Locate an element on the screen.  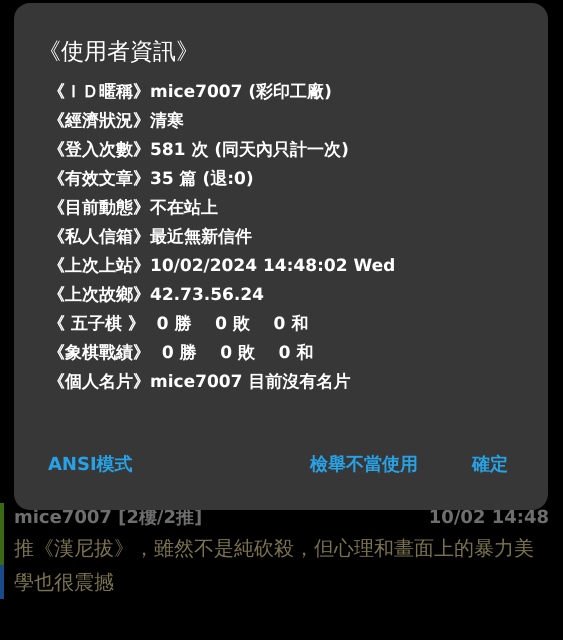
info-value: 10/02/2024 14:48:02 Wed is located at coordinates (273, 266).